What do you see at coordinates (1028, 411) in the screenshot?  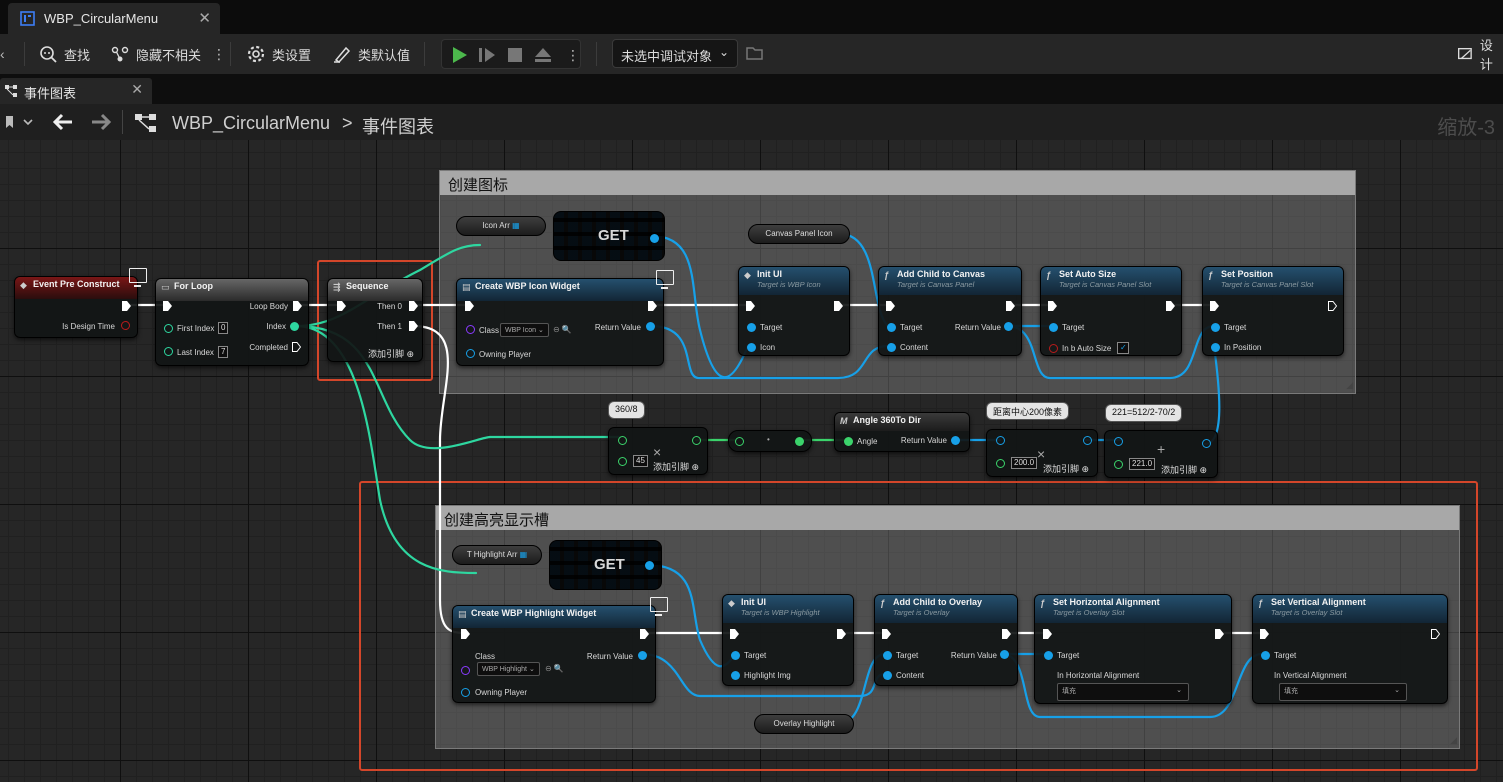 I see `node-comment-bubble: 距离中心200像素` at bounding box center [1028, 411].